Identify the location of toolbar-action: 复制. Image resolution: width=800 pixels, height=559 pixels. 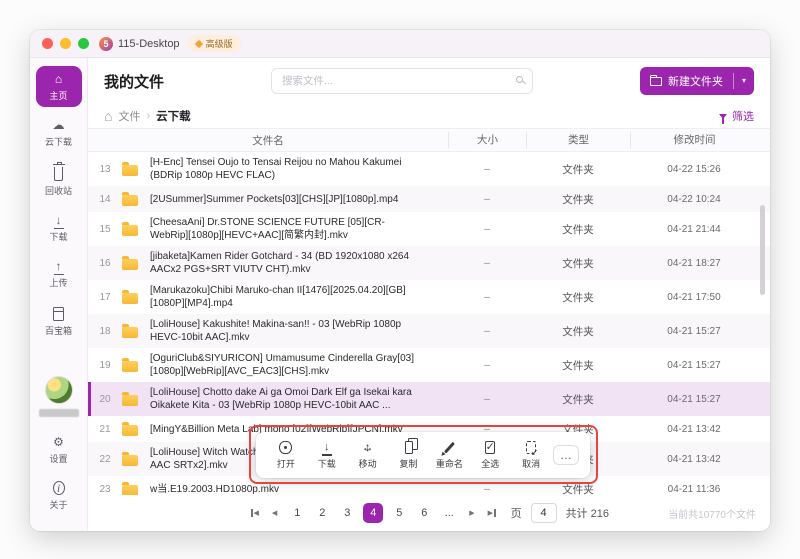
(409, 453).